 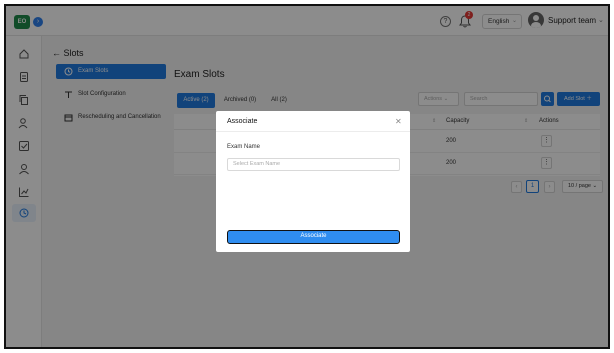 I want to click on dialog-title: Associate, so click(x=242, y=121).